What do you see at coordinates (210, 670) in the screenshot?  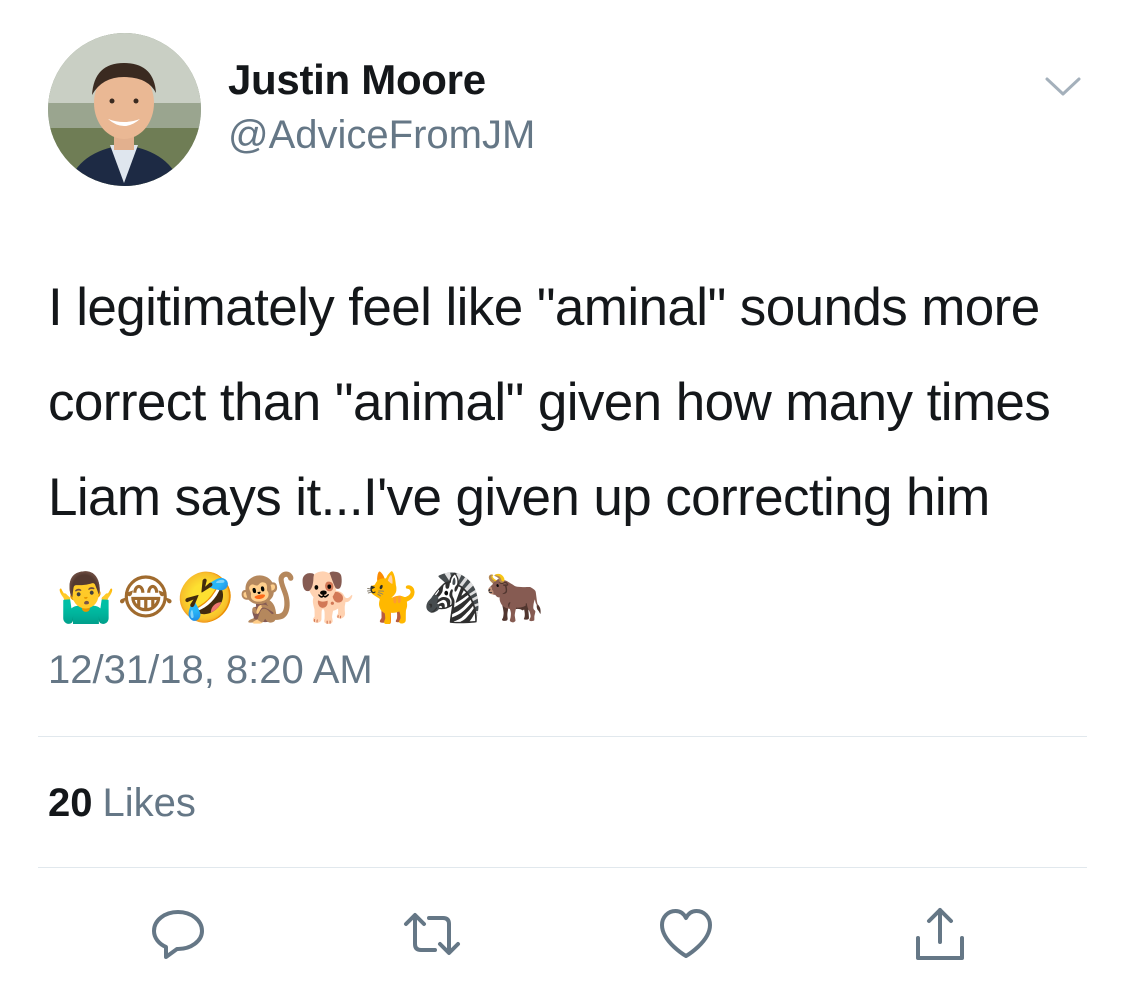 I see `timestamp: 12/31/18, 8:20 AM` at bounding box center [210, 670].